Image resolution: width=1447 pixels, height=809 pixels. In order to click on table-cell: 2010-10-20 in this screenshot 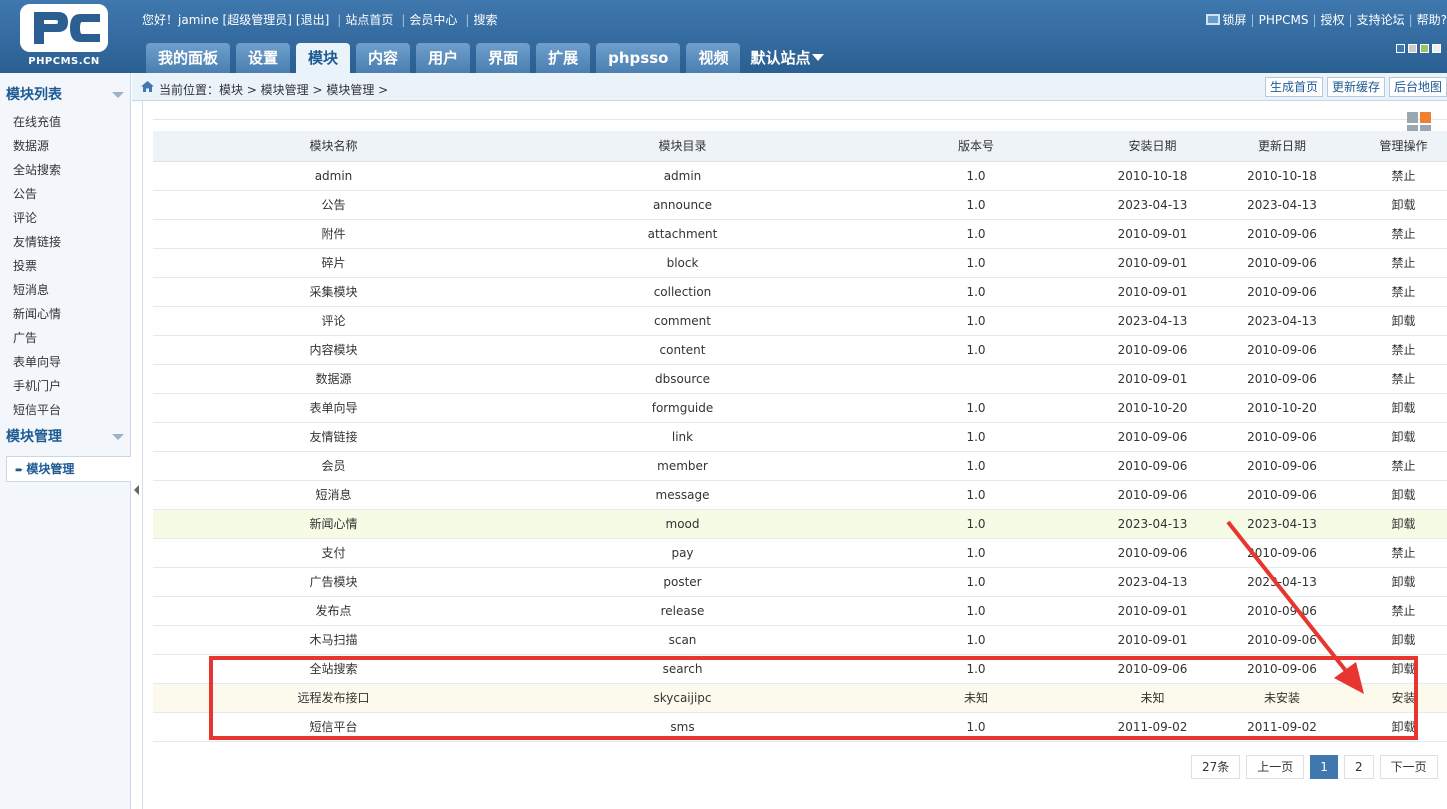, I will do `click(1152, 408)`.